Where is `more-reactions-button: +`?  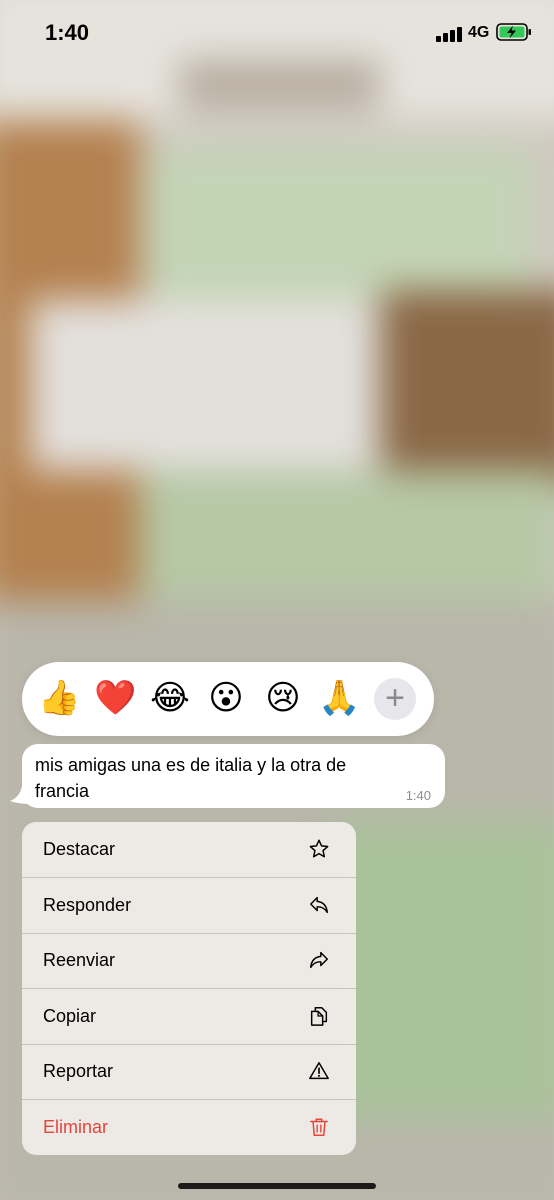 more-reactions-button: + is located at coordinates (395, 699).